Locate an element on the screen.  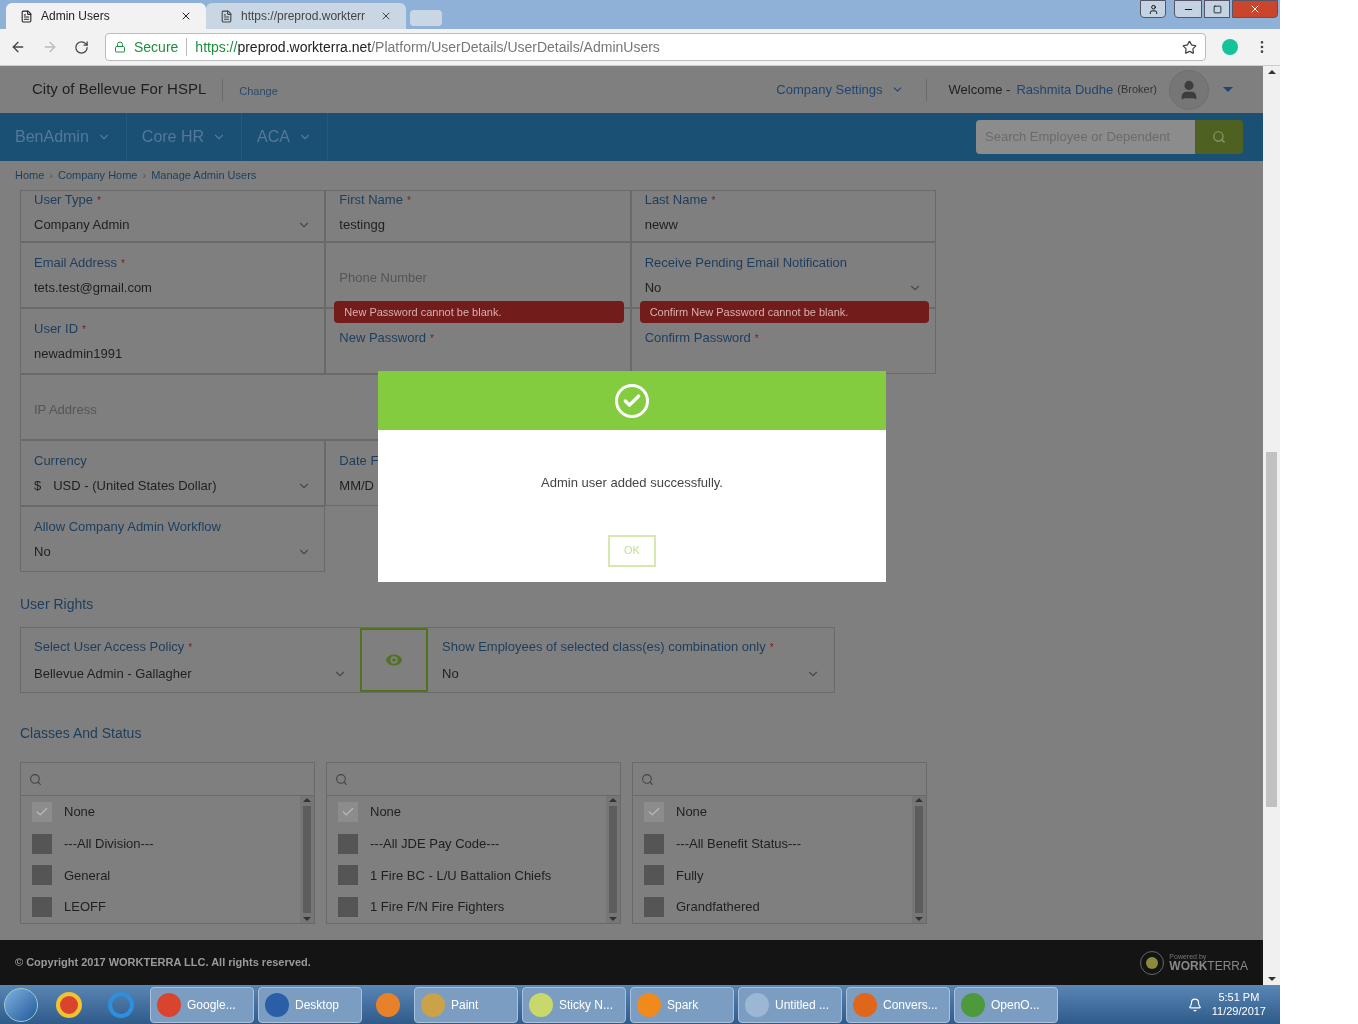
tab-title: https://preprod.workterr is located at coordinates (304, 16).